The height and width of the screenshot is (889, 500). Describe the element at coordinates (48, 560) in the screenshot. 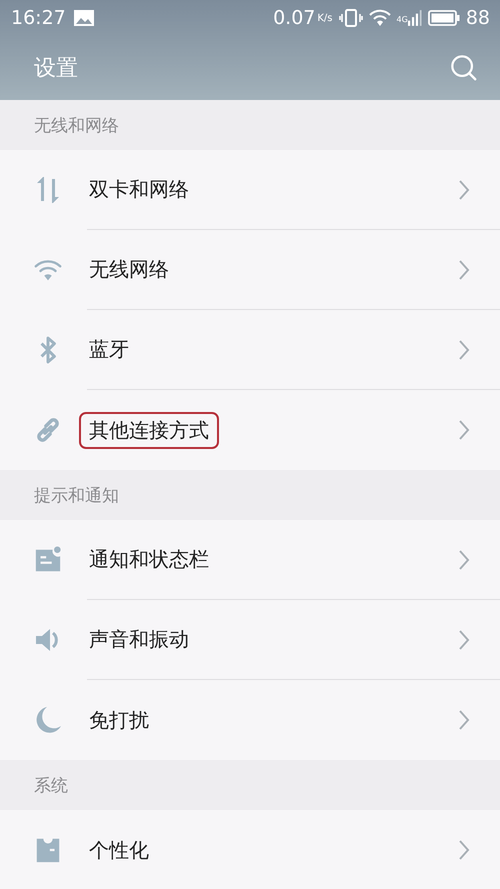

I see `notification-icon` at that location.